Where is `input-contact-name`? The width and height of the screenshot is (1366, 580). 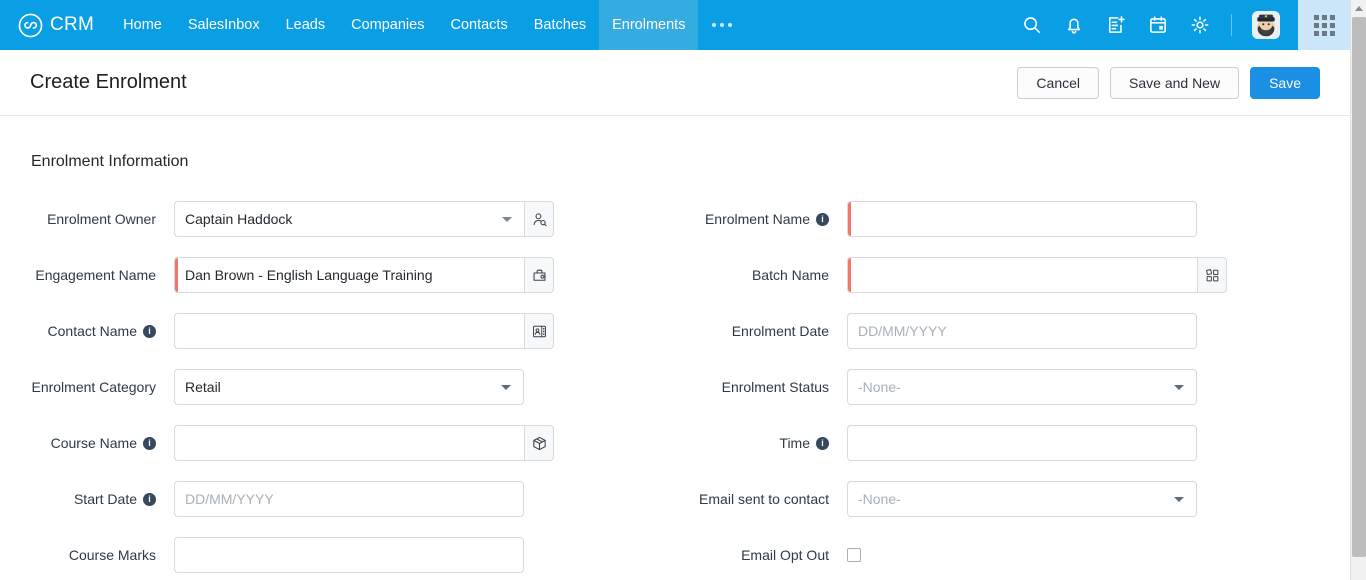
input-contact-name is located at coordinates (349, 331).